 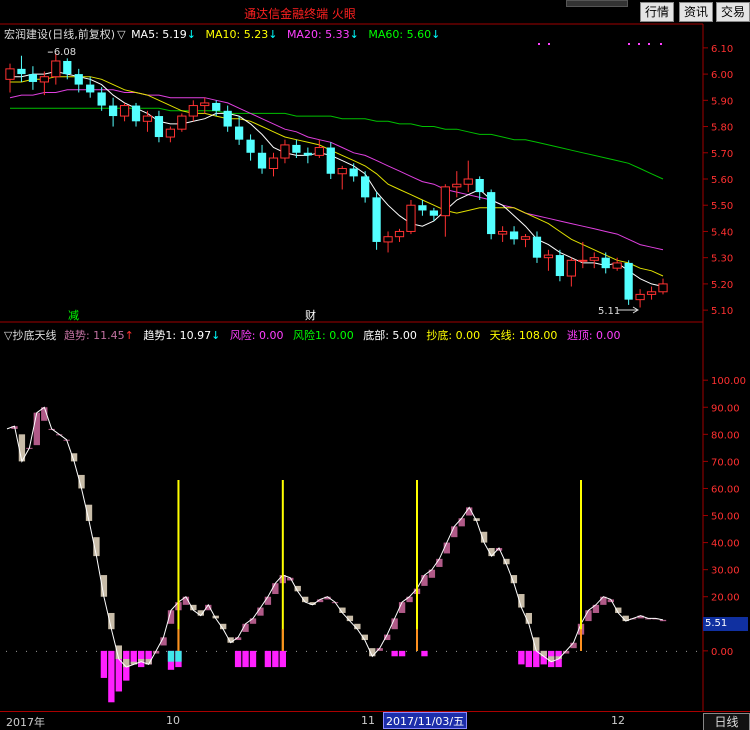 What do you see at coordinates (453, 335) in the screenshot?
I see `buy-bottom-label: 抄底: 0.00` at bounding box center [453, 335].